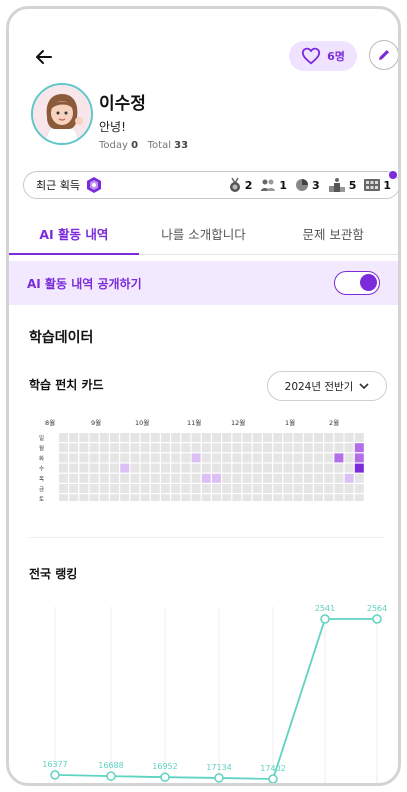 The width and height of the screenshot is (407, 792). I want to click on back-button, so click(45, 57).